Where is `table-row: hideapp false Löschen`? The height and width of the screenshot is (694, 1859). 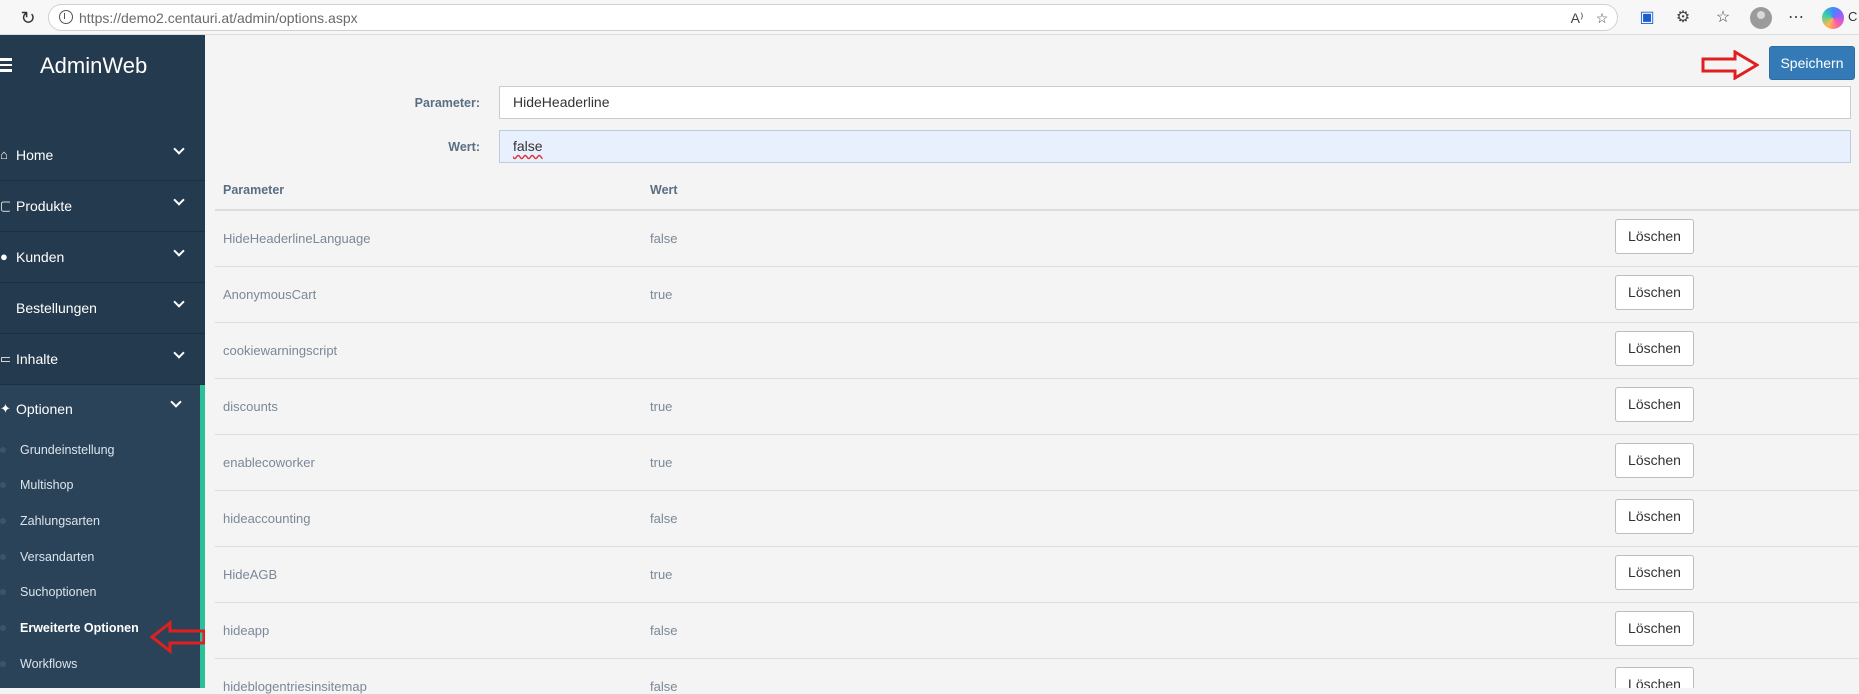 table-row: hideapp false Löschen is located at coordinates (1037, 631).